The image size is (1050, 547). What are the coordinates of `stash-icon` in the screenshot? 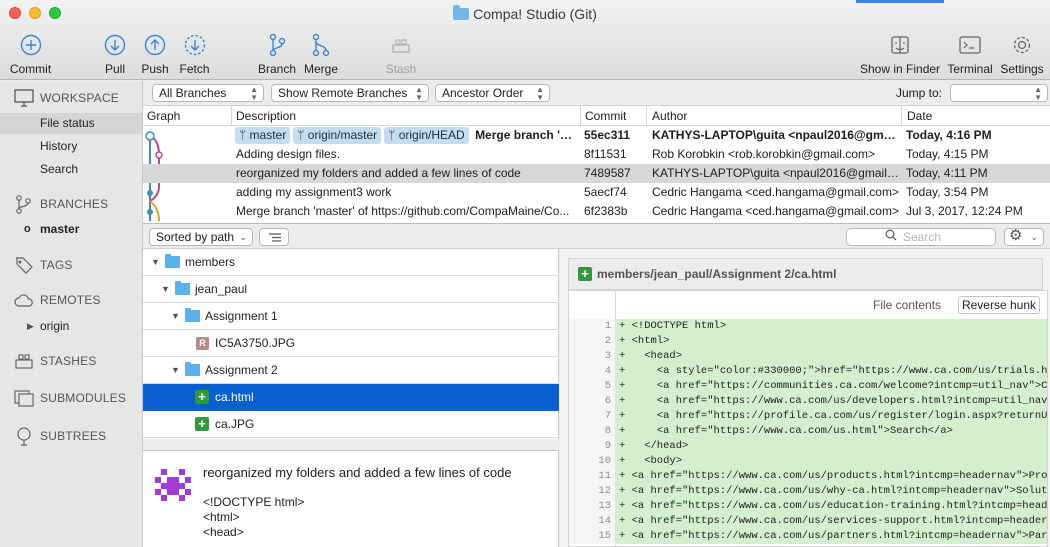 It's located at (401, 46).